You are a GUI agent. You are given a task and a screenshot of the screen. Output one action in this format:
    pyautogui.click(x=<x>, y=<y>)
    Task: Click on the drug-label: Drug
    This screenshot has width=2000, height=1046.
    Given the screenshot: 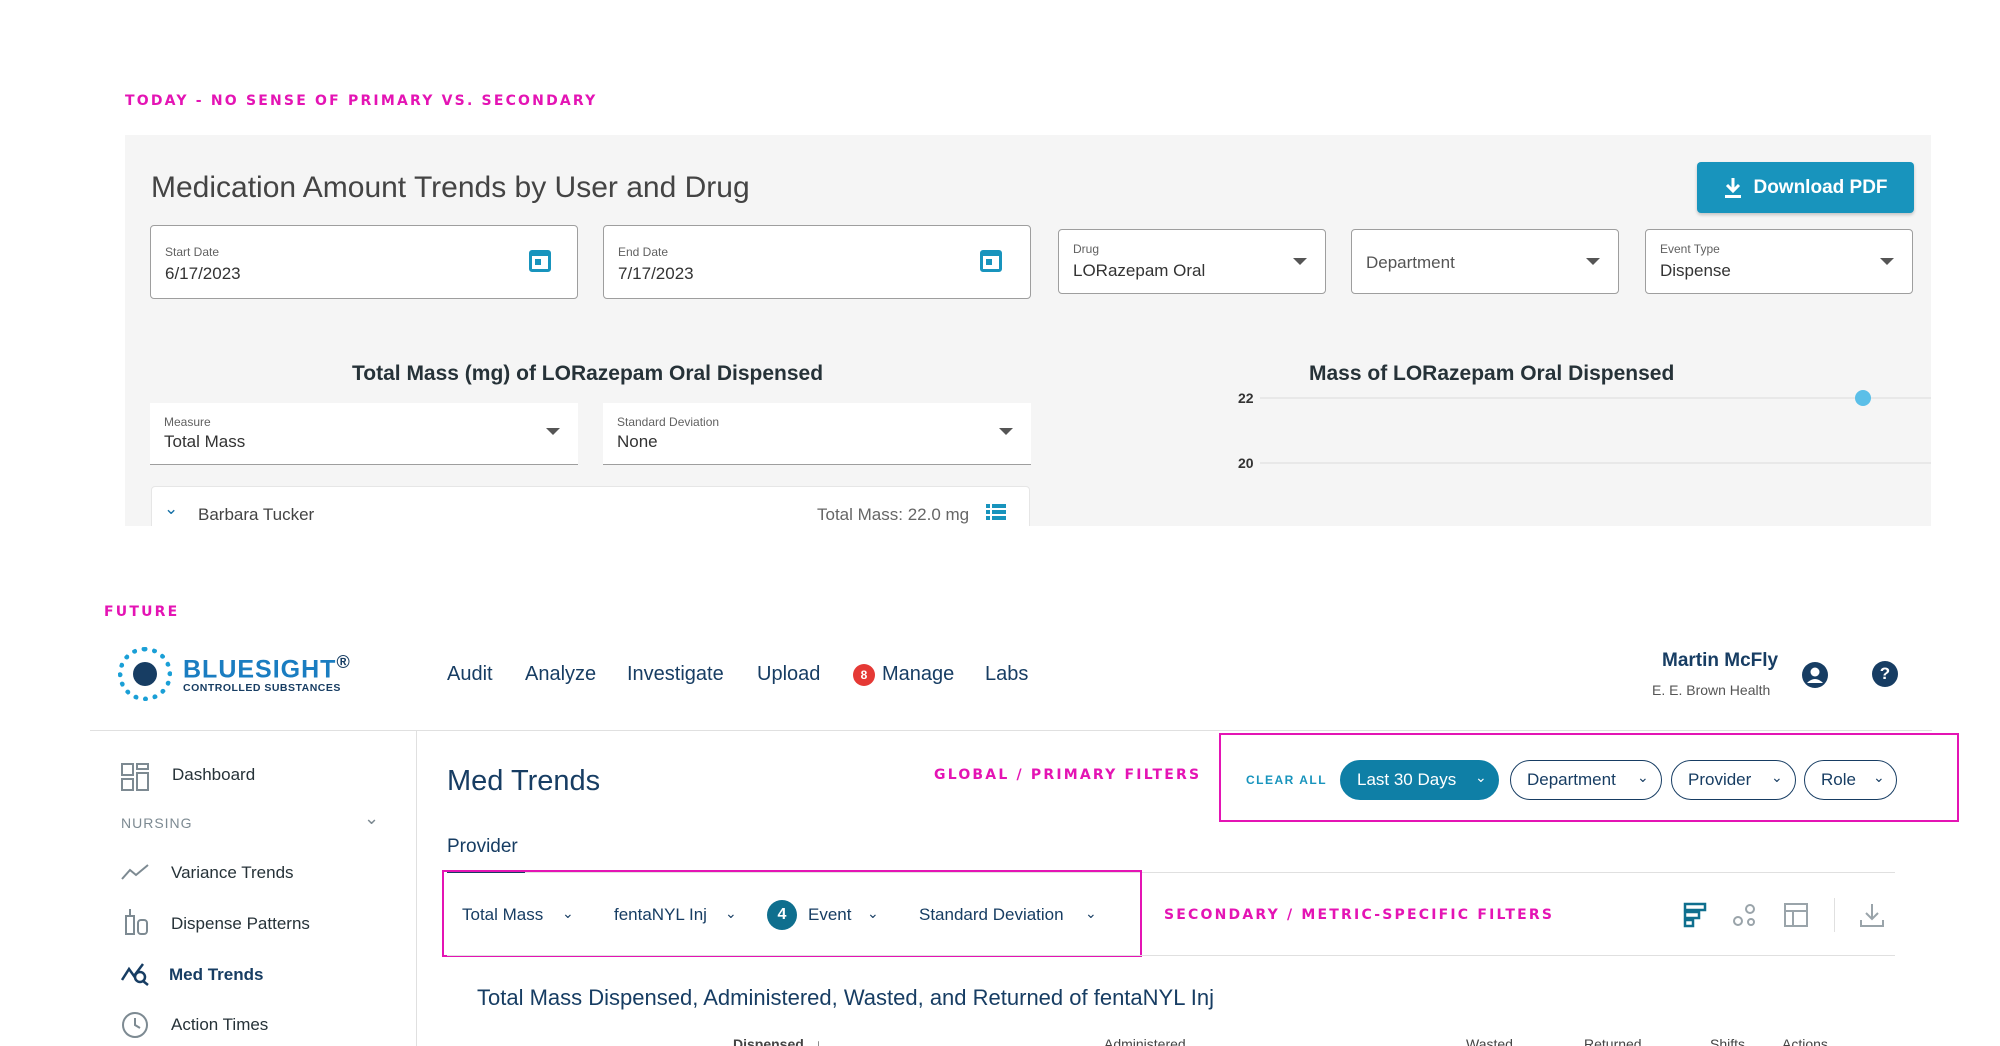 What is the action you would take?
    pyautogui.click(x=1086, y=249)
    